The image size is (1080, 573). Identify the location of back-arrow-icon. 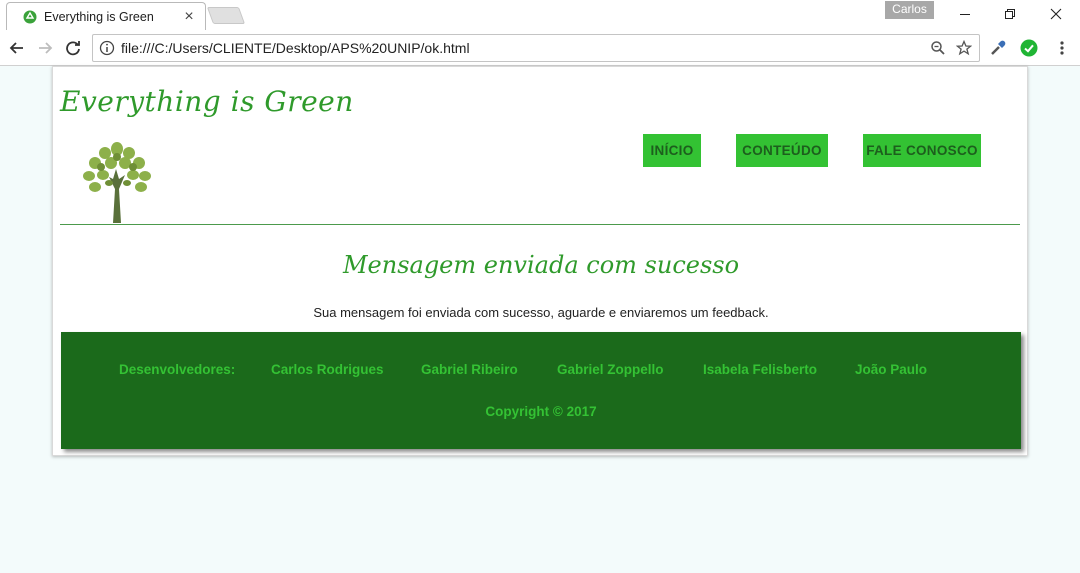
(17, 48).